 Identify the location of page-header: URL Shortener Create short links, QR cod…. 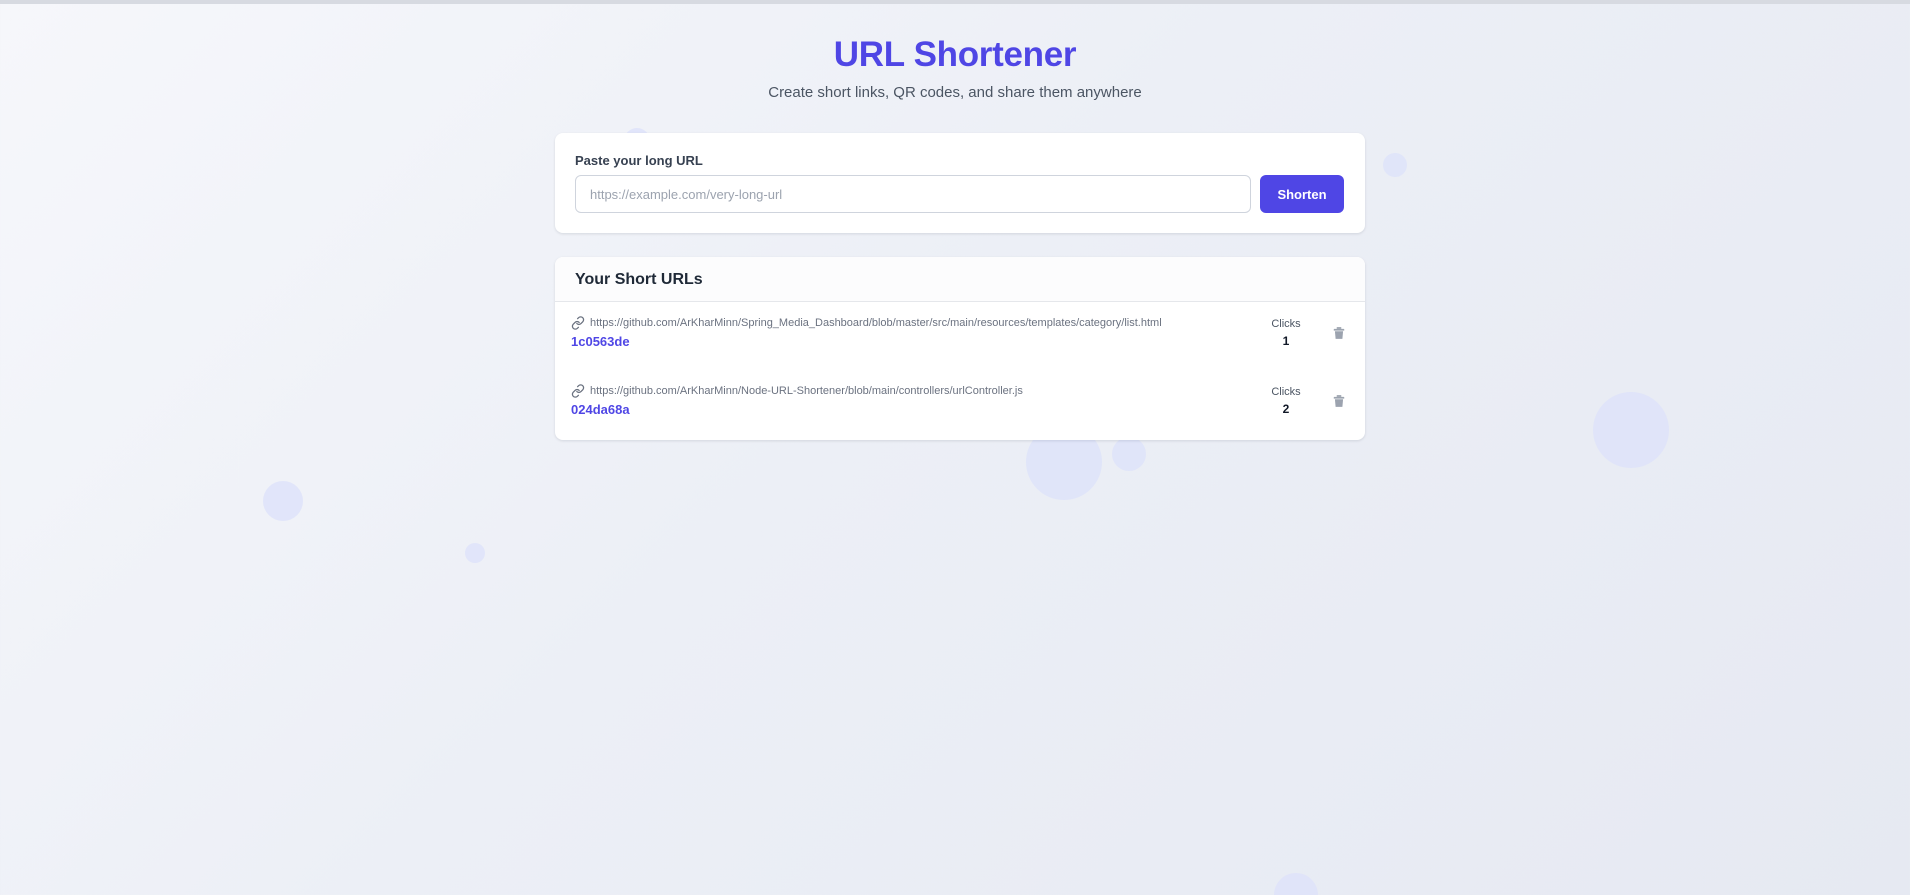
(955, 68).